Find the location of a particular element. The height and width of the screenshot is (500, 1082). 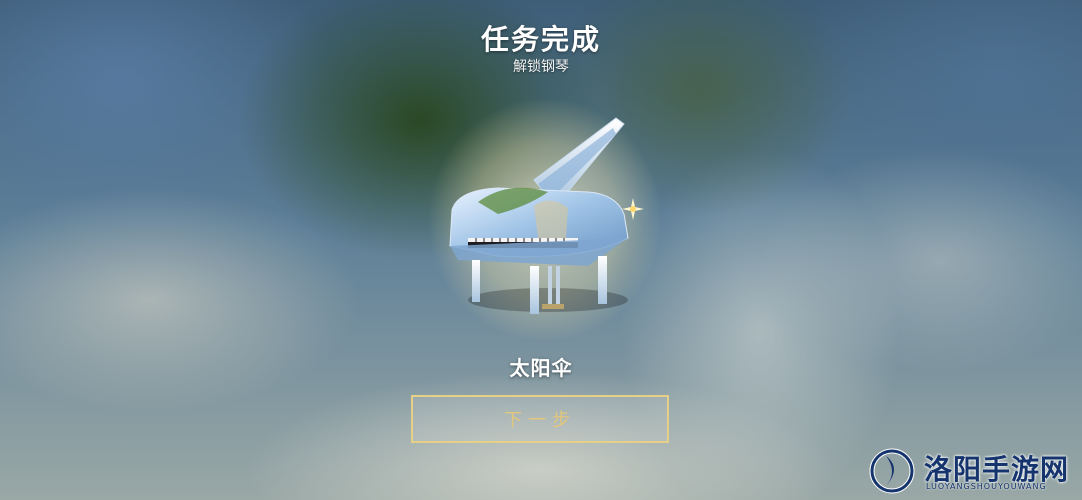

reward-item-name: 太阳伞 is located at coordinates (541, 368).